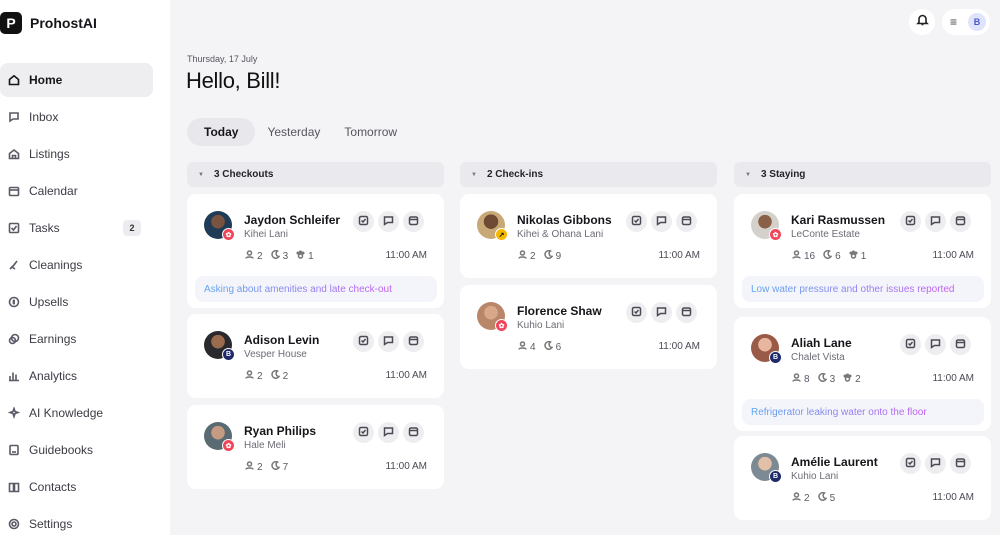 This screenshot has width=1000, height=535. I want to click on sidebar-item-label: Cleanings, so click(56, 265).